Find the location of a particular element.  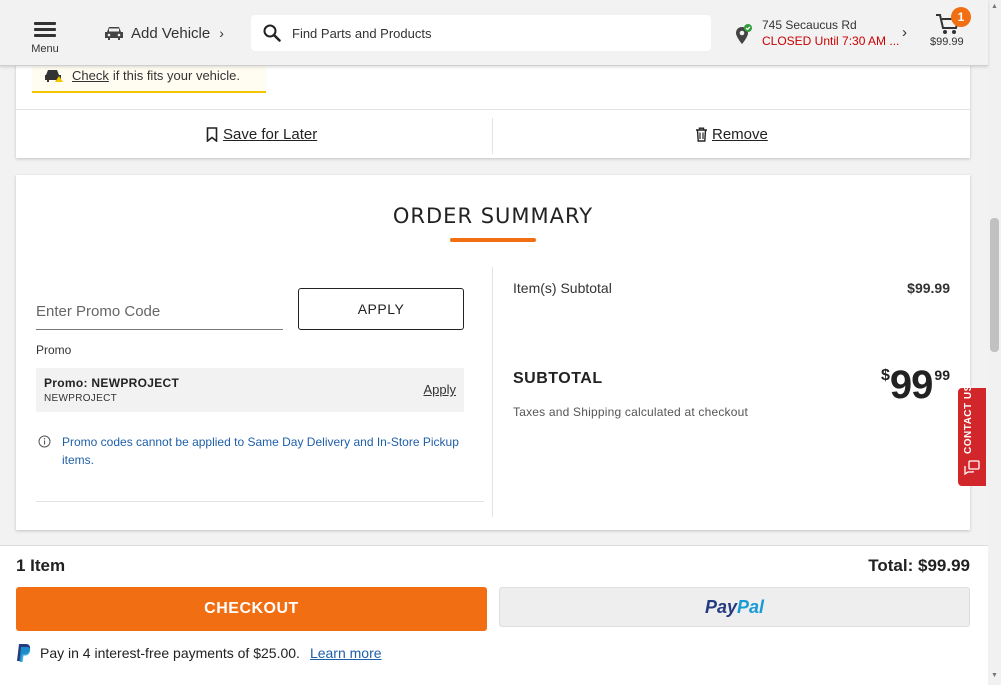

subtotal-dollars: 99 is located at coordinates (911, 385).